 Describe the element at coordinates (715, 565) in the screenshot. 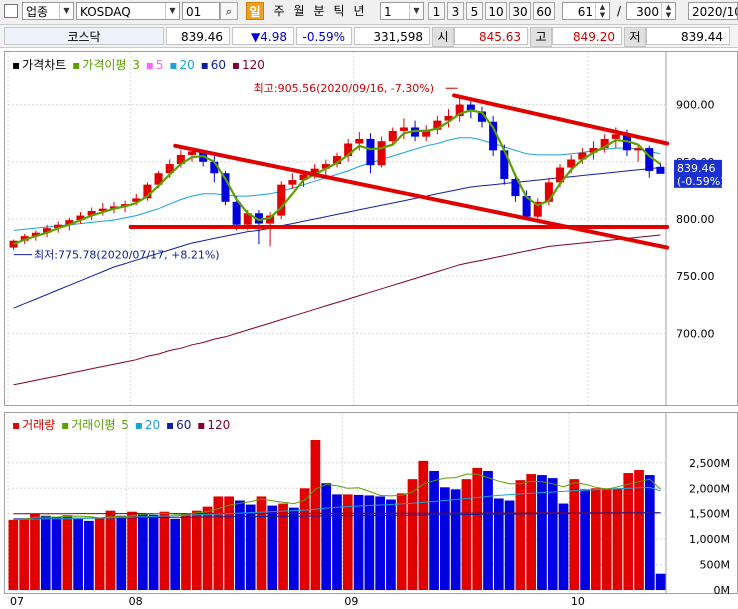

I see `volume-tick-label: 500M` at that location.